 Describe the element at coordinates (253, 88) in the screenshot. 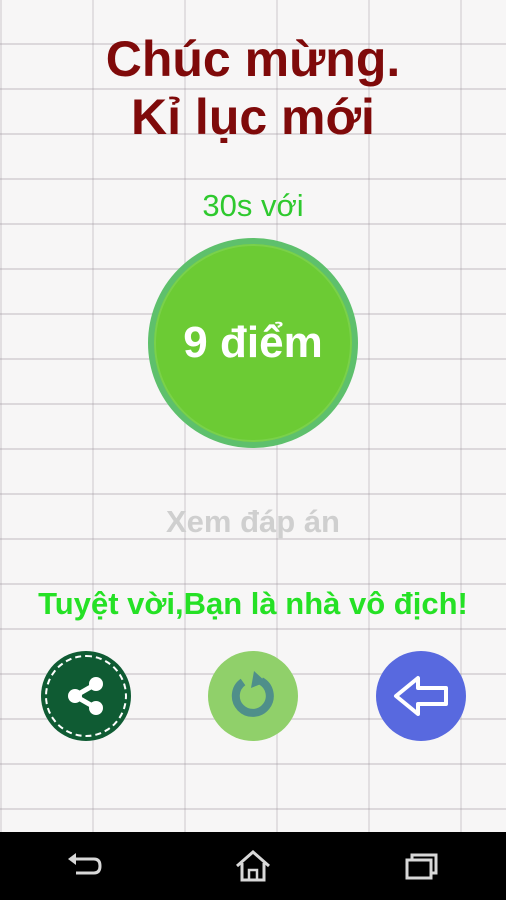

I see `page-title: Chúc mừng. Kỉ lục mới` at that location.